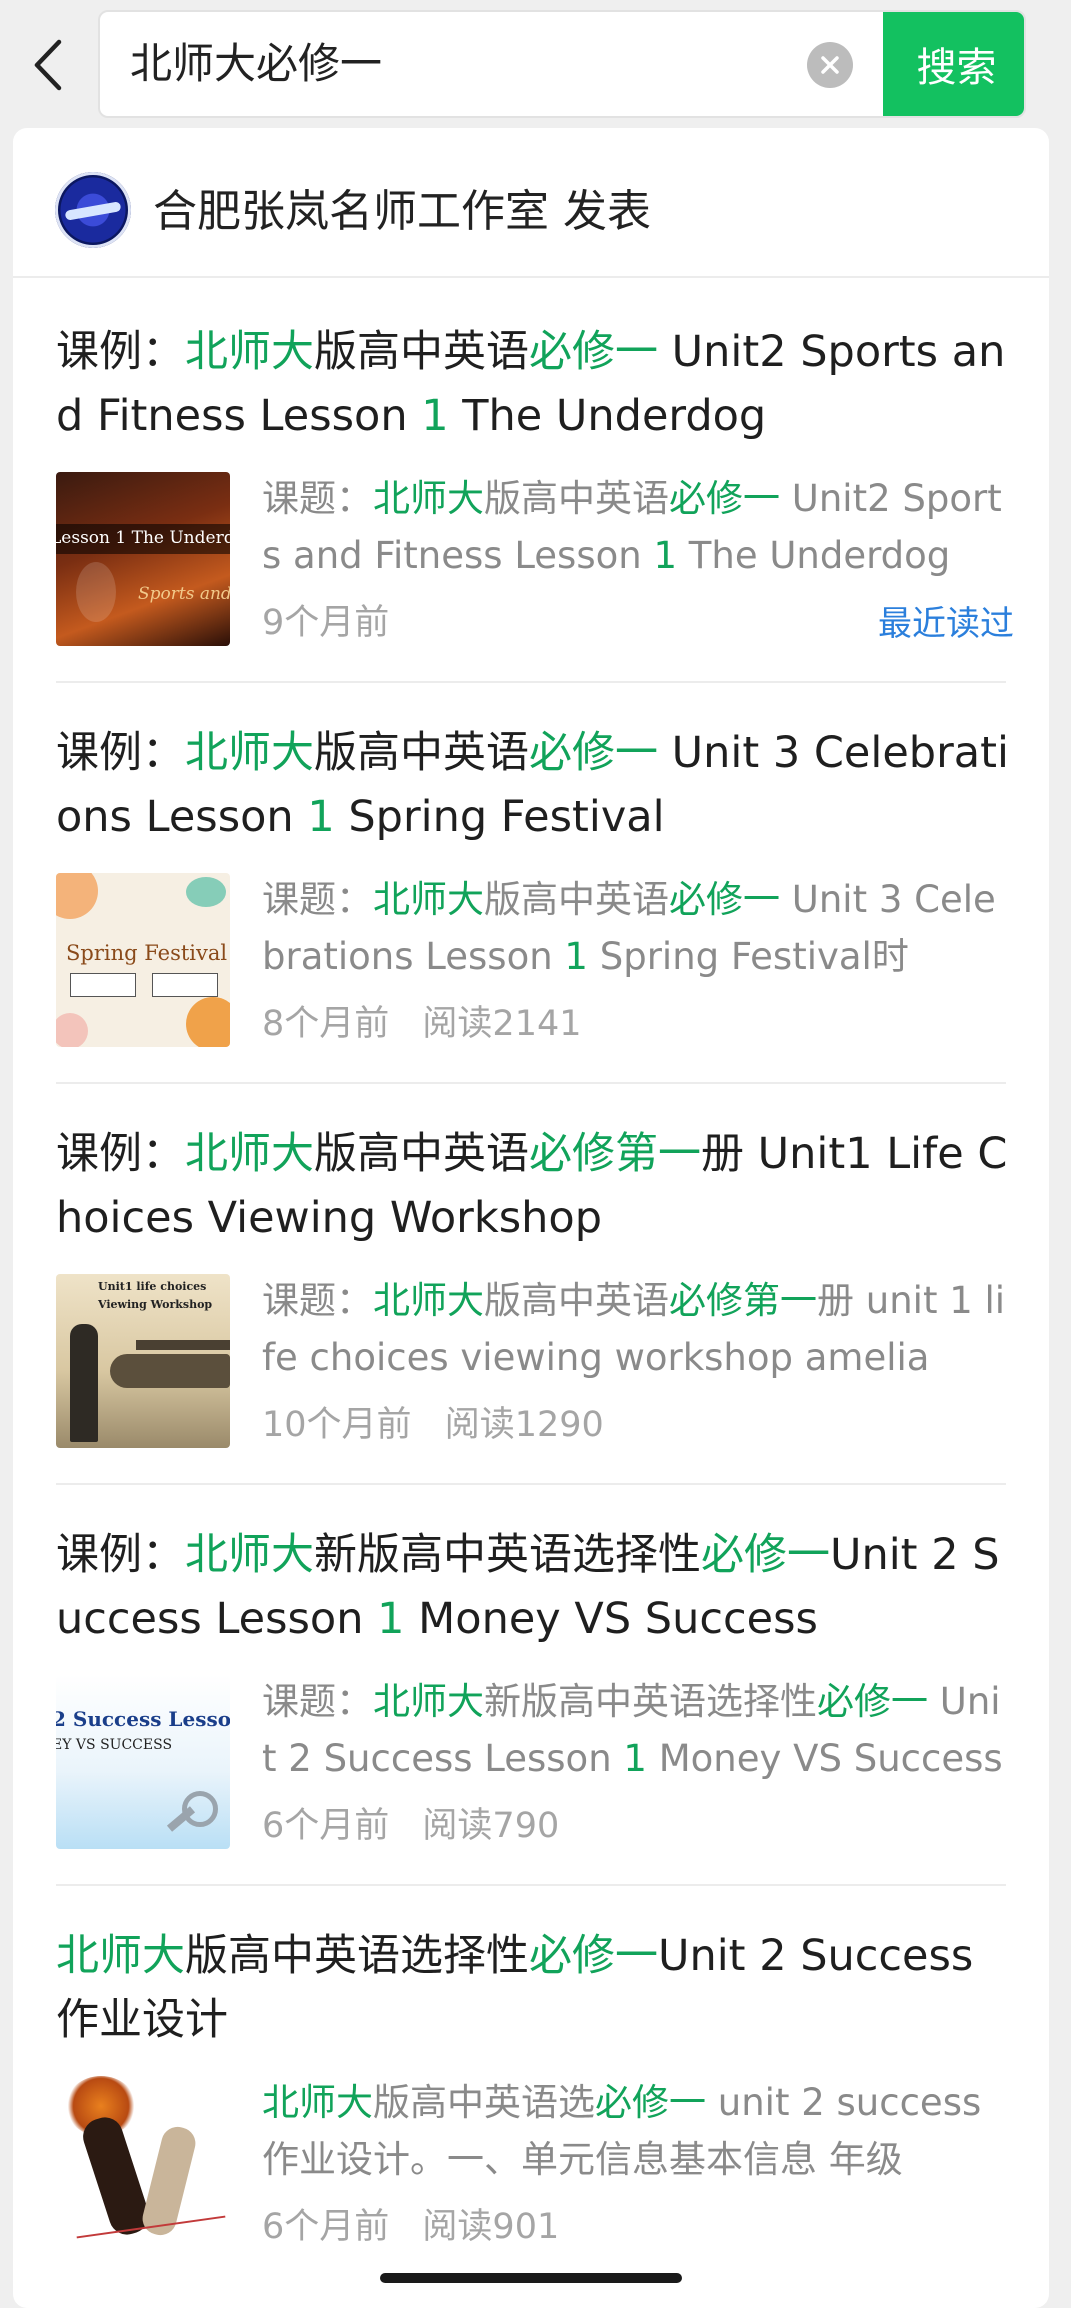  I want to click on result-meta: 10个月前 阅读1290, so click(444, 1421).